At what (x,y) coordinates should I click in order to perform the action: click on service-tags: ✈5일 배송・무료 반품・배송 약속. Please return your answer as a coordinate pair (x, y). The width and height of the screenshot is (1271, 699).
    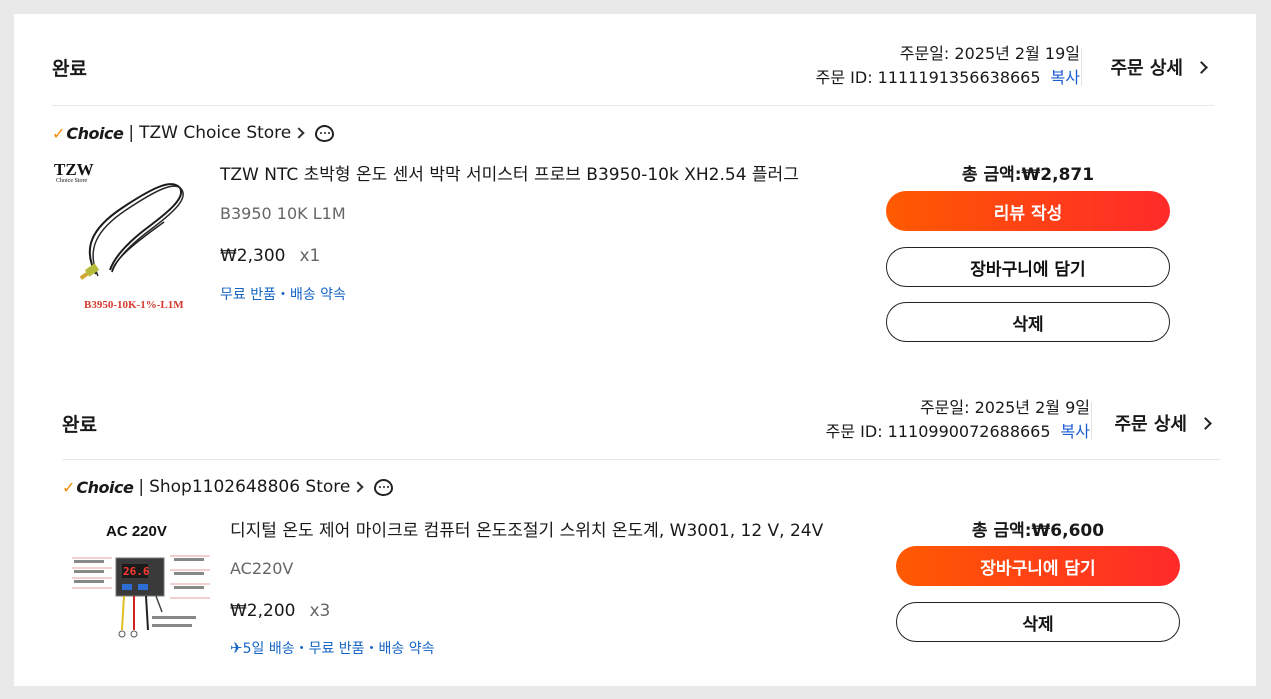
    Looking at the image, I should click on (332, 648).